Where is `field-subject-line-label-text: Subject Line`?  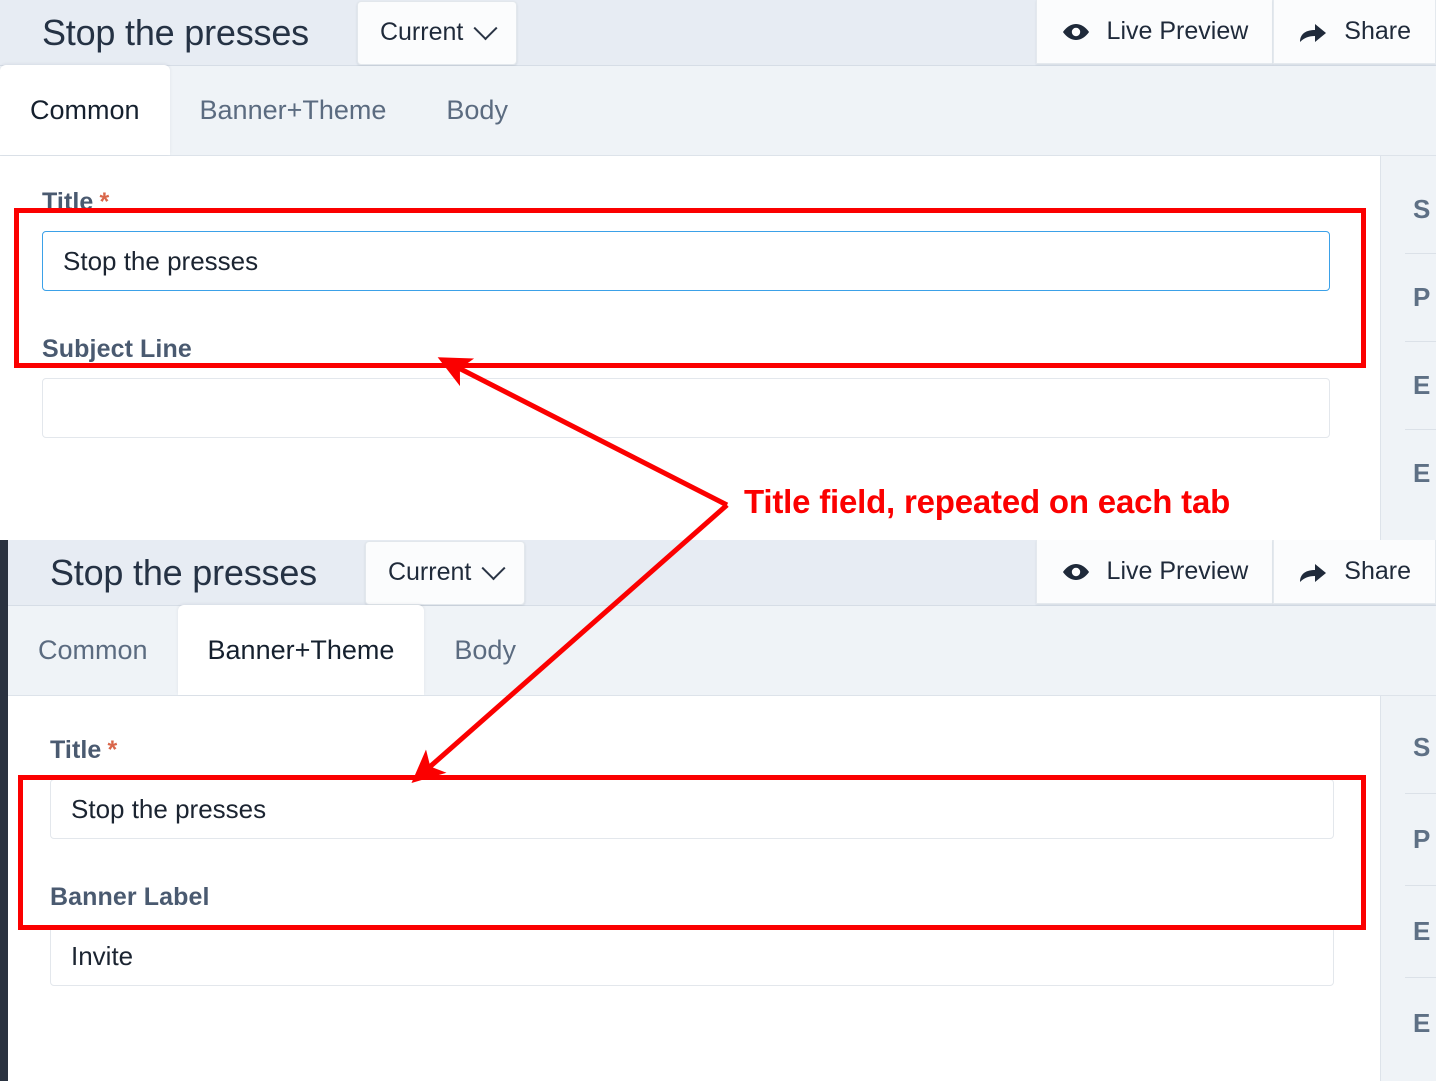
field-subject-line-label-text: Subject Line is located at coordinates (117, 349).